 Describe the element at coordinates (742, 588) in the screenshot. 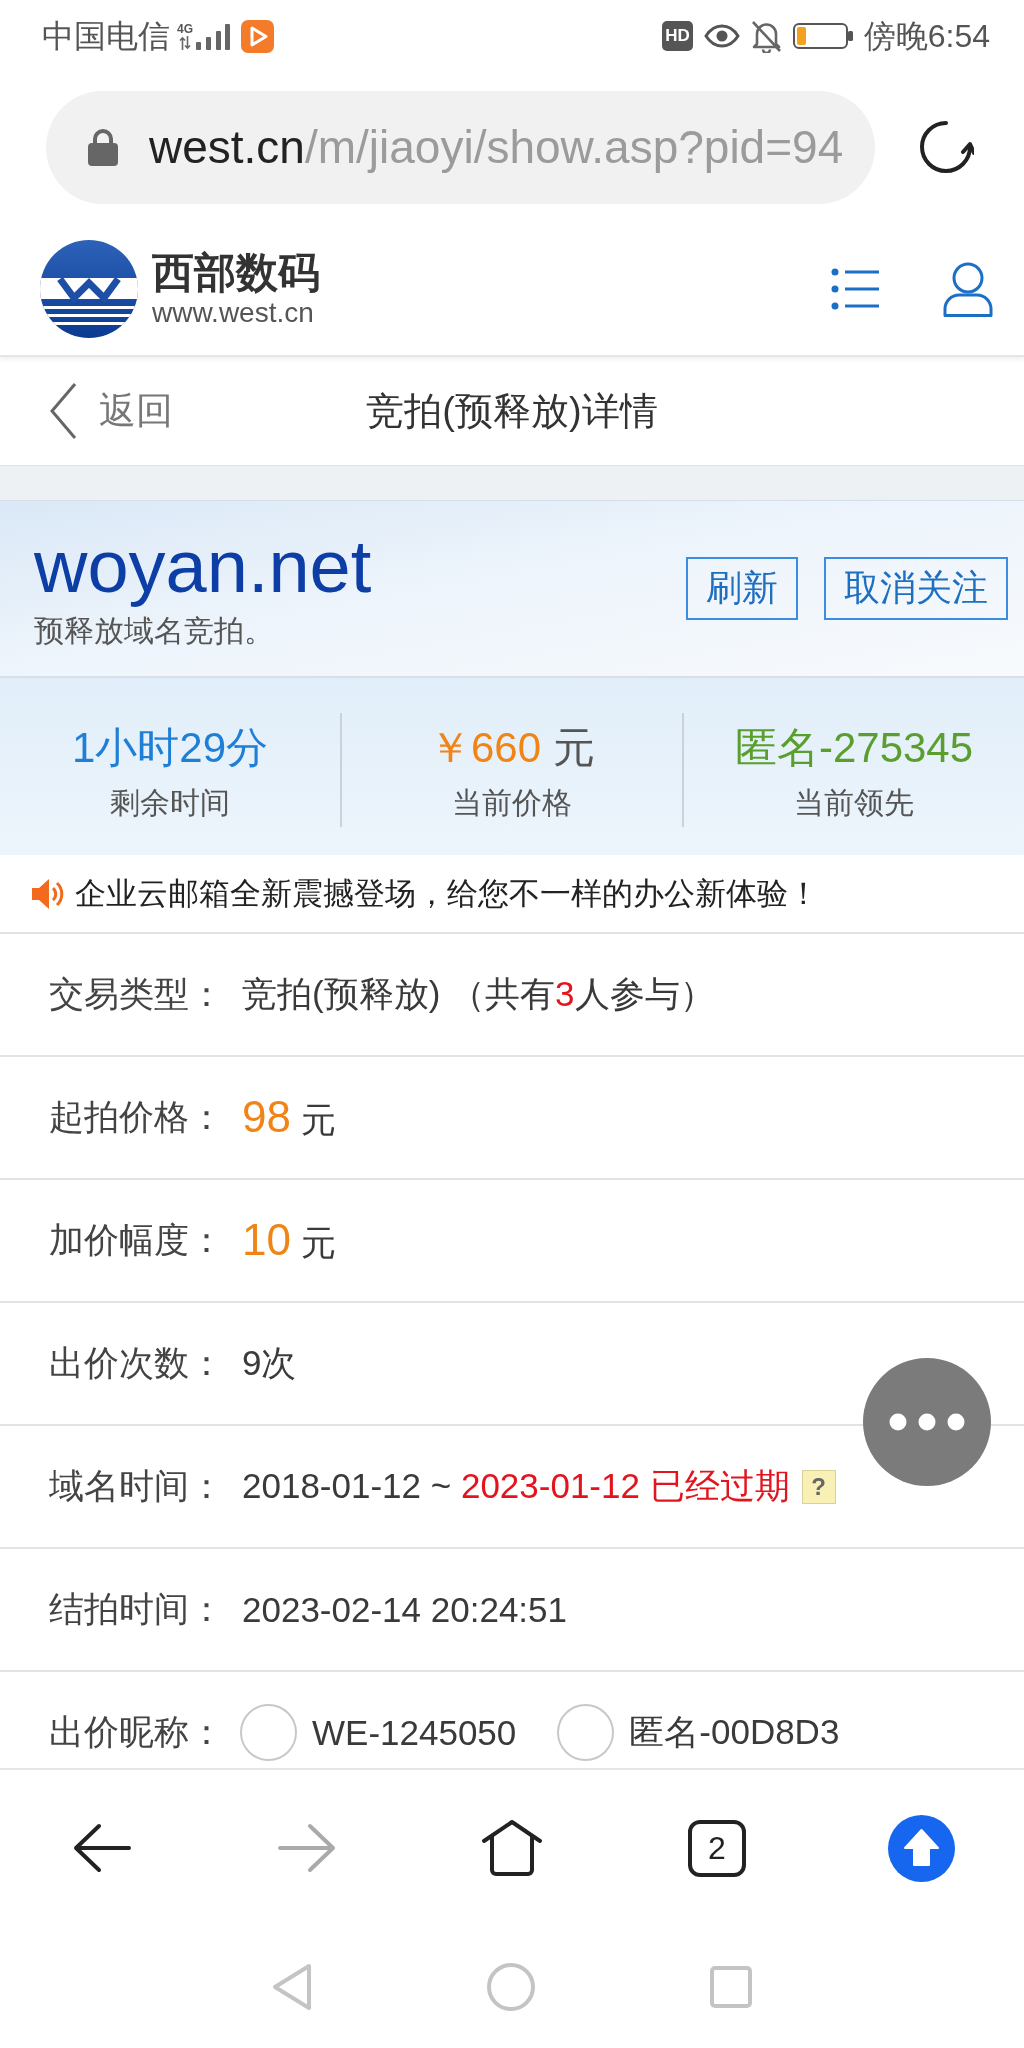

I see `refresh-button: 刷新` at that location.